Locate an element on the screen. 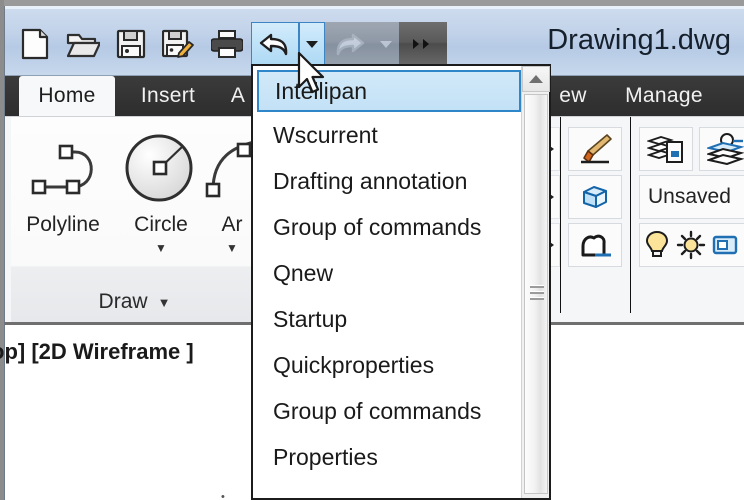 The image size is (744, 500). list-item: Startup is located at coordinates (389, 319).